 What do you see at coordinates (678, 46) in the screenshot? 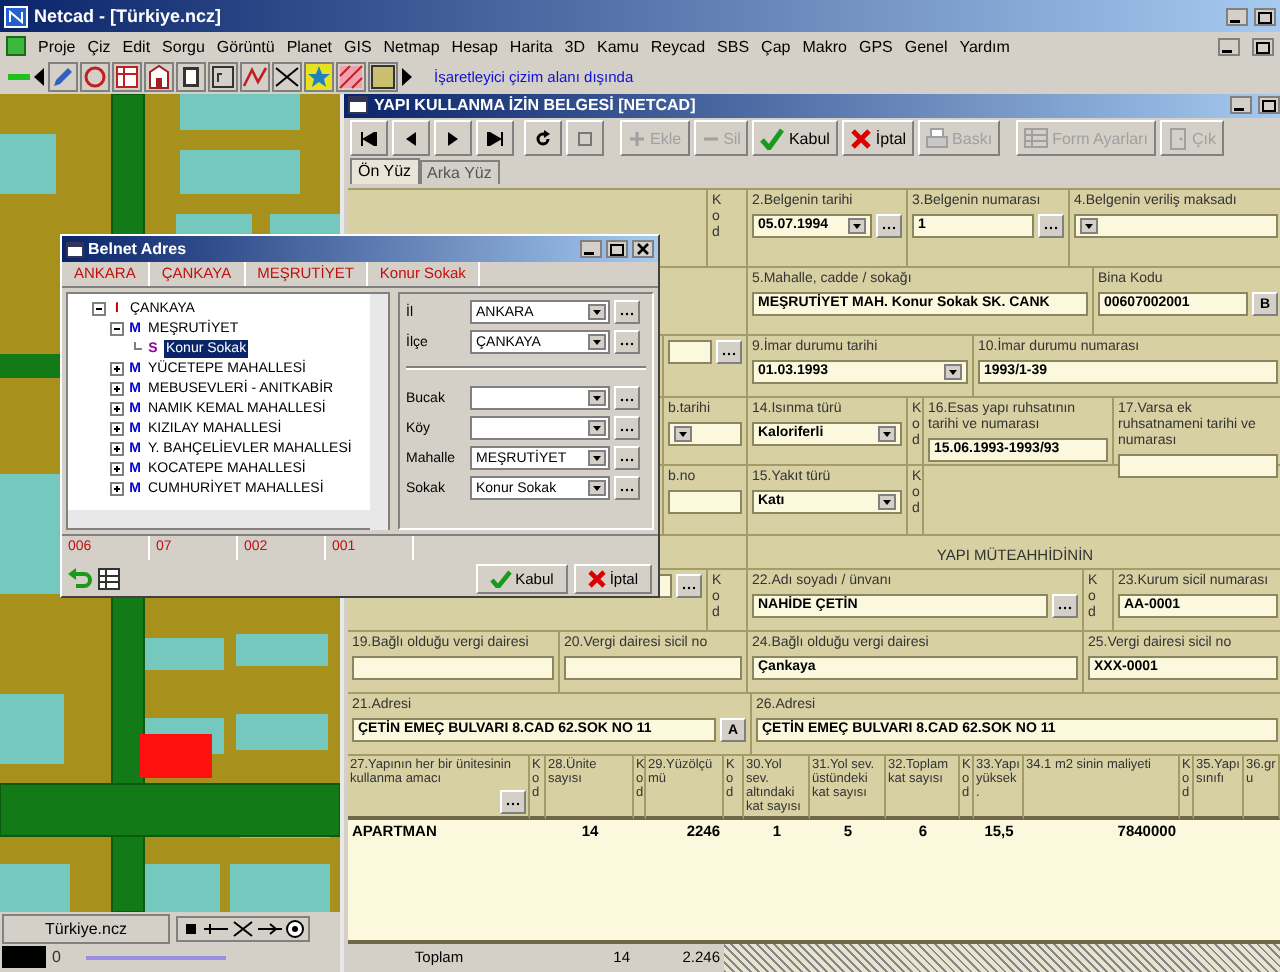
I see `menu-item: Reycad` at bounding box center [678, 46].